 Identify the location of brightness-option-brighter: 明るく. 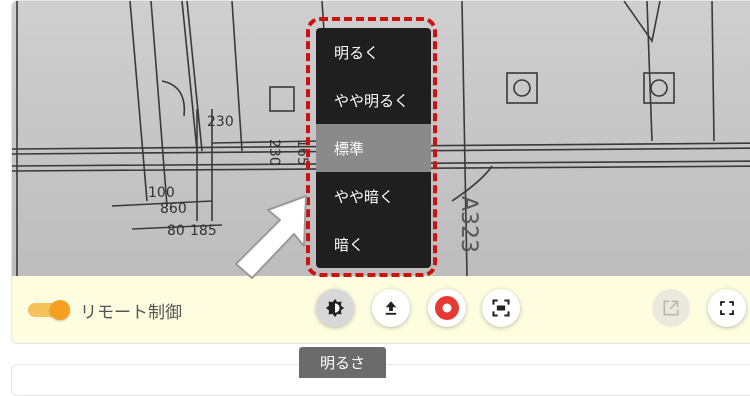
(373, 52).